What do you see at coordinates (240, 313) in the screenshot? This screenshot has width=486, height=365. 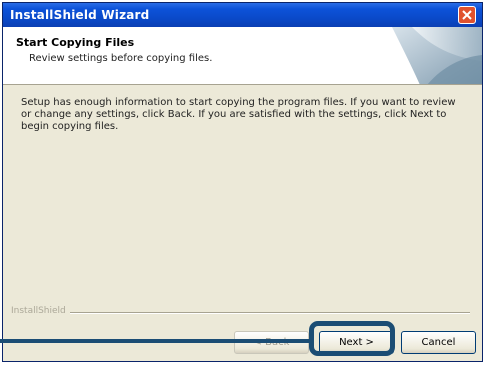 I see `footer-separator` at bounding box center [240, 313].